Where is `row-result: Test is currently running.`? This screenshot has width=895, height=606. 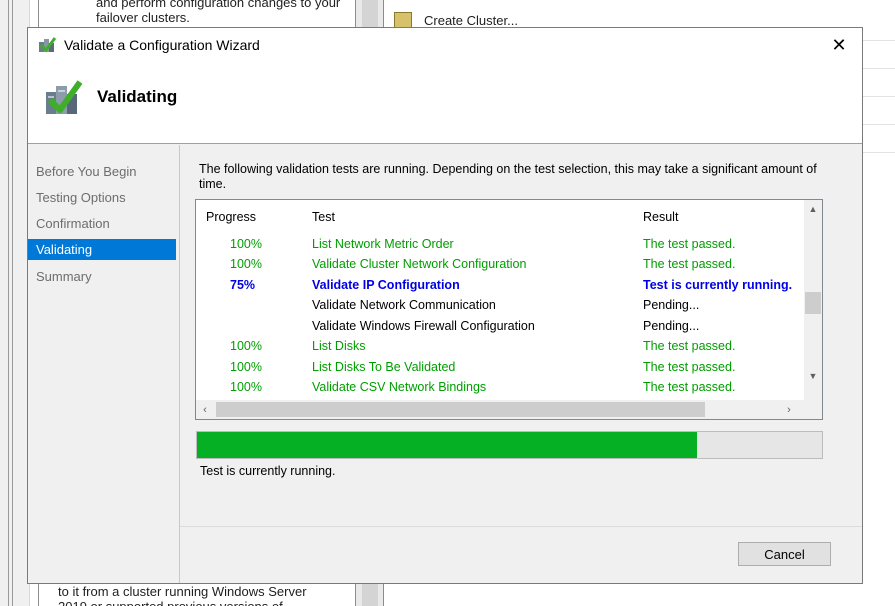
row-result: Test is currently running. is located at coordinates (718, 285).